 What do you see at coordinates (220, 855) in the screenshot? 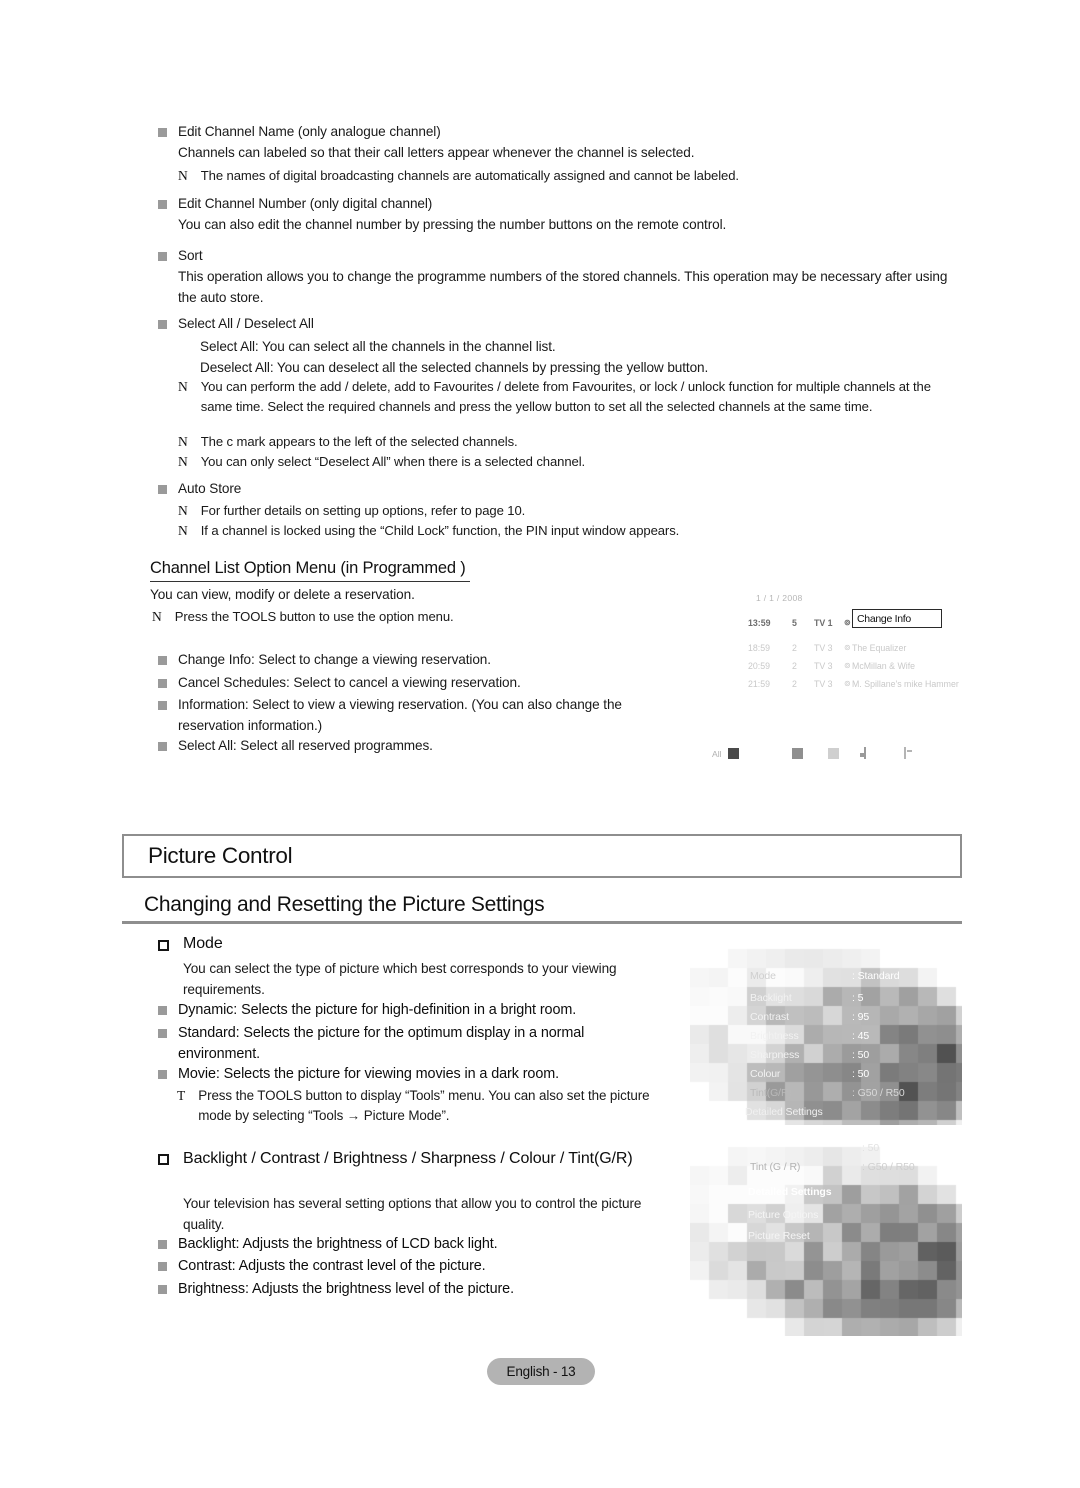
I see `chapter-title: Picture Control` at bounding box center [220, 855].